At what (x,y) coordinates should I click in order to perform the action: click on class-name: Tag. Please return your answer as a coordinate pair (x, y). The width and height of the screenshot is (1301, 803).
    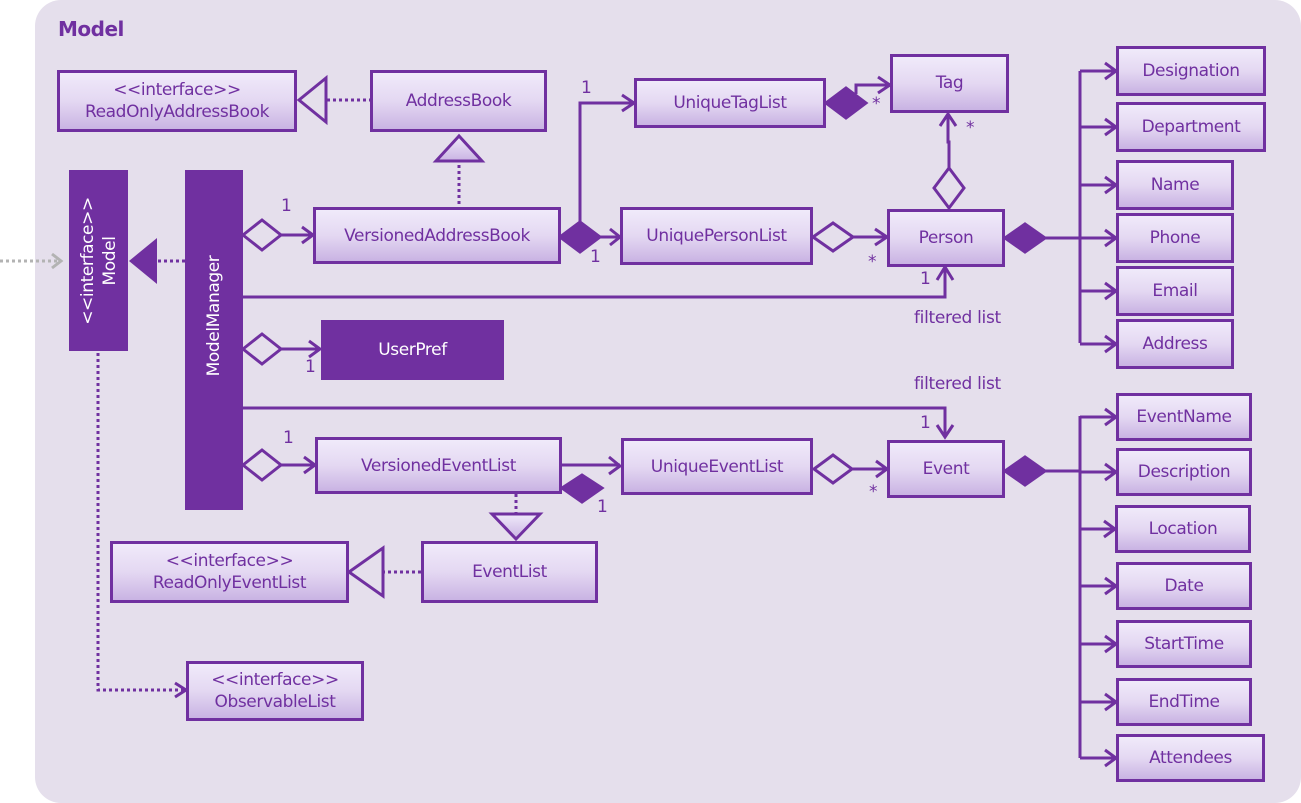
    Looking at the image, I should click on (949, 83).